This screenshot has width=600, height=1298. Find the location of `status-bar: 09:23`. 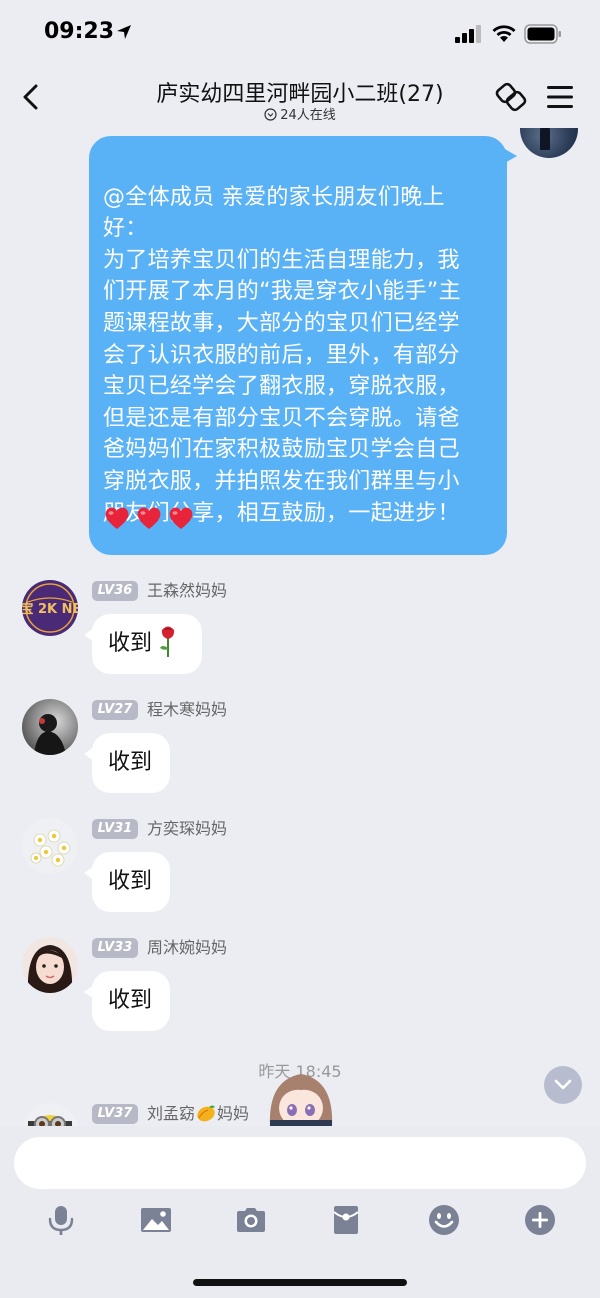

status-bar: 09:23 is located at coordinates (300, 33).